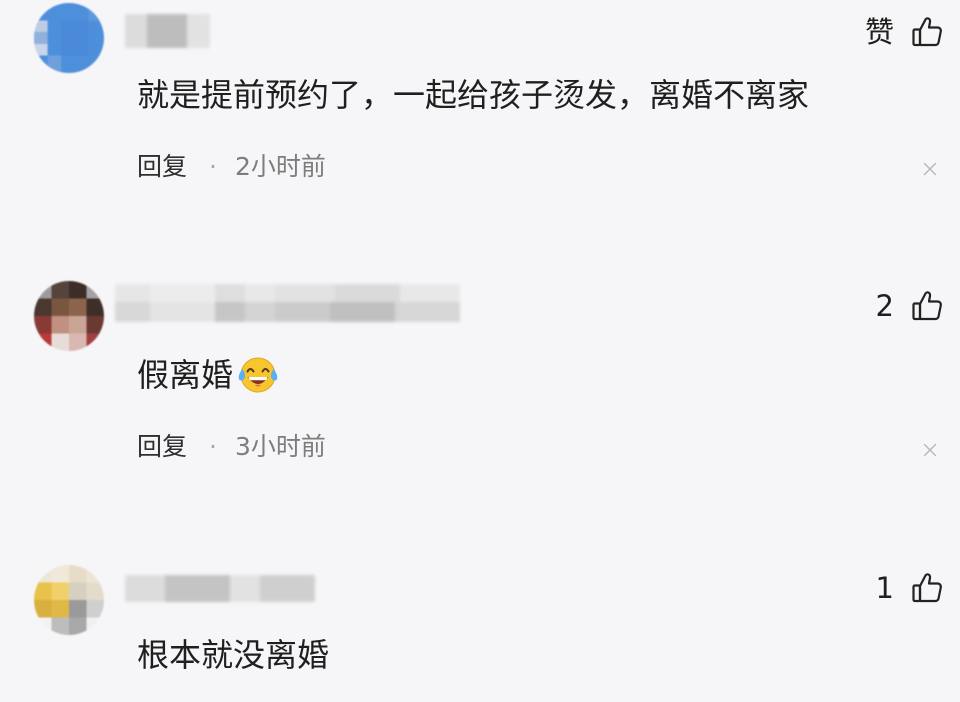 This screenshot has height=702, width=960. Describe the element at coordinates (231, 167) in the screenshot. I see `comment-meta: 回复 · 2小时前` at that location.